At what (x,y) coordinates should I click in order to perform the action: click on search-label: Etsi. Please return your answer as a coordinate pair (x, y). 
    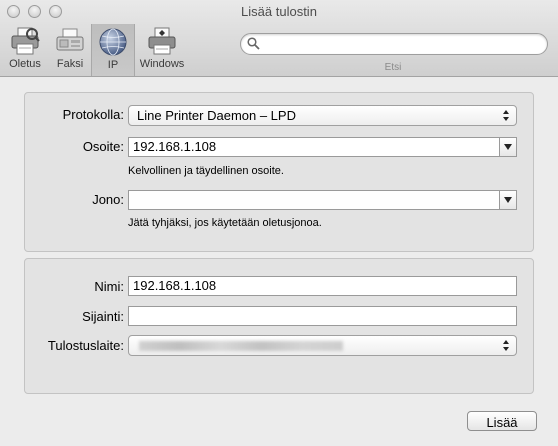
    Looking at the image, I should click on (393, 67).